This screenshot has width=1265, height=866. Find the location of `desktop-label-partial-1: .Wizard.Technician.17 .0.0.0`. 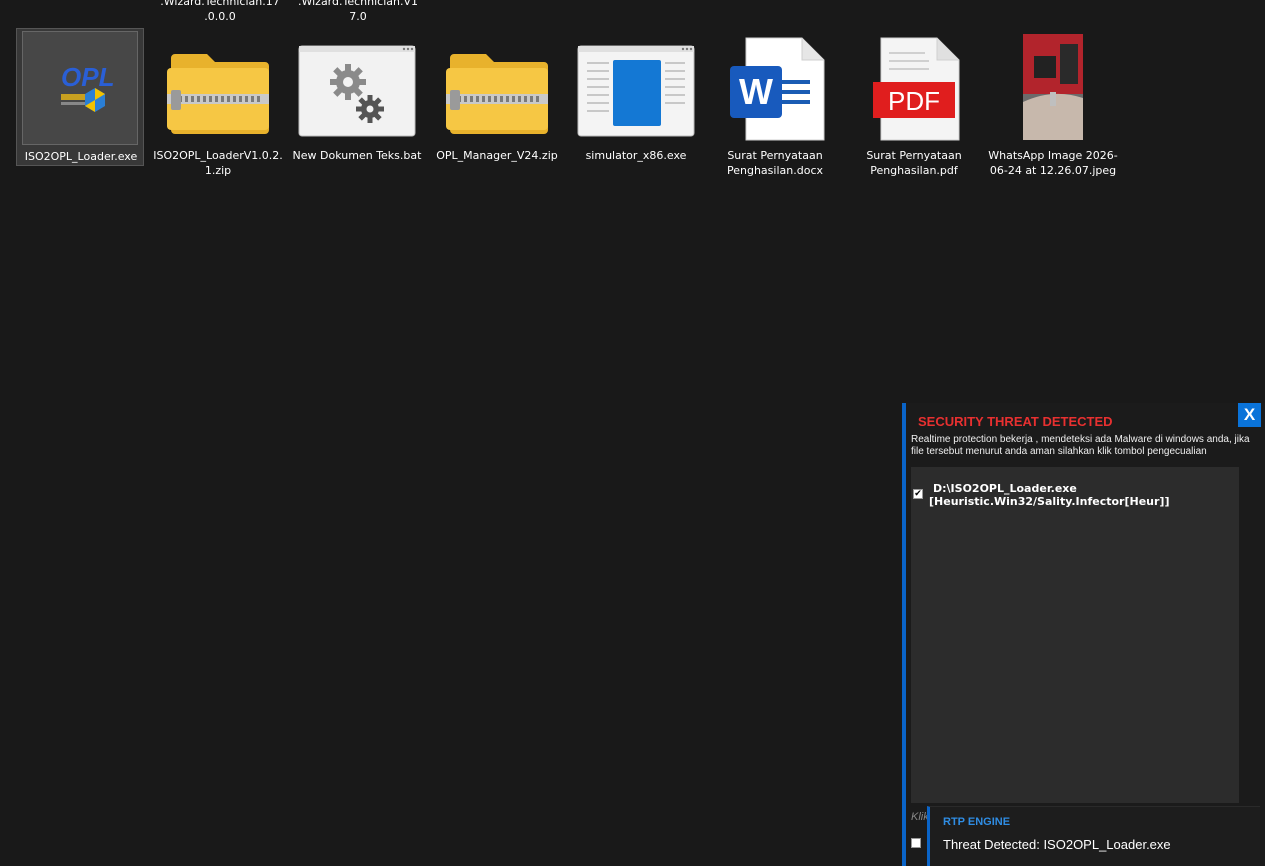

desktop-label-partial-1: .Wizard.Technician.17 .0.0.0 is located at coordinates (220, 12).